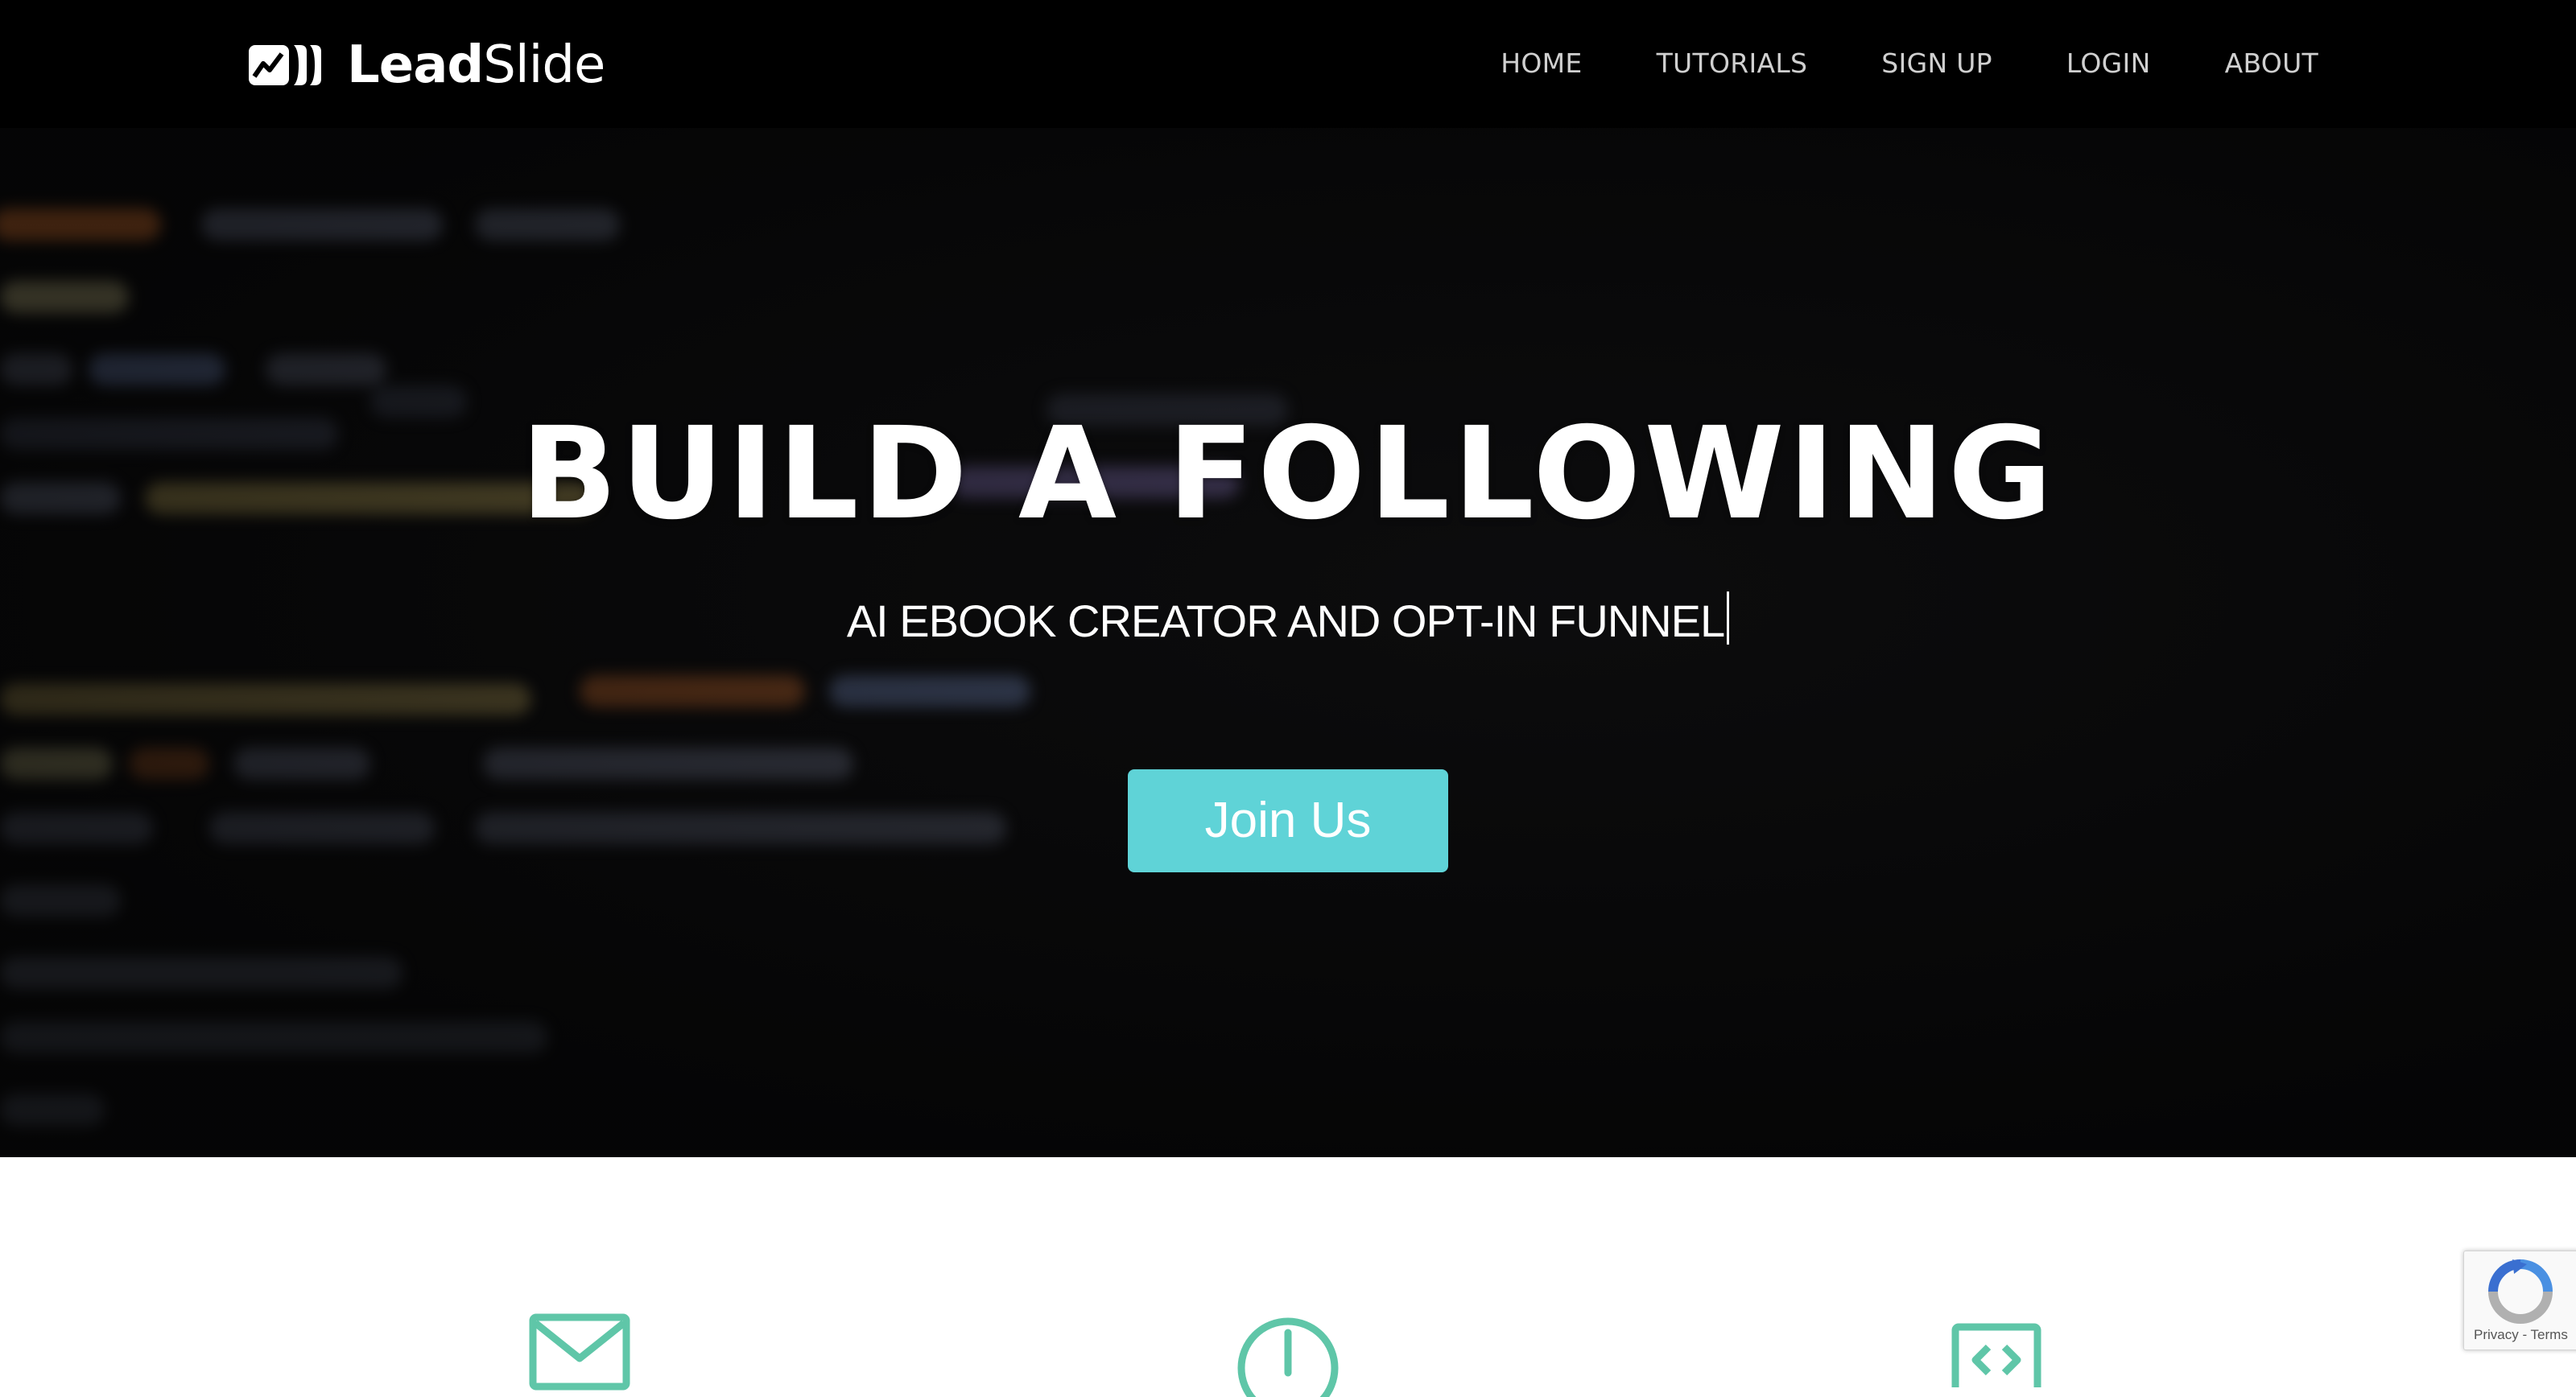  I want to click on main-nav: HOME TUTORIALS SIGN UP LOGIN ABOUT, so click(1909, 63).